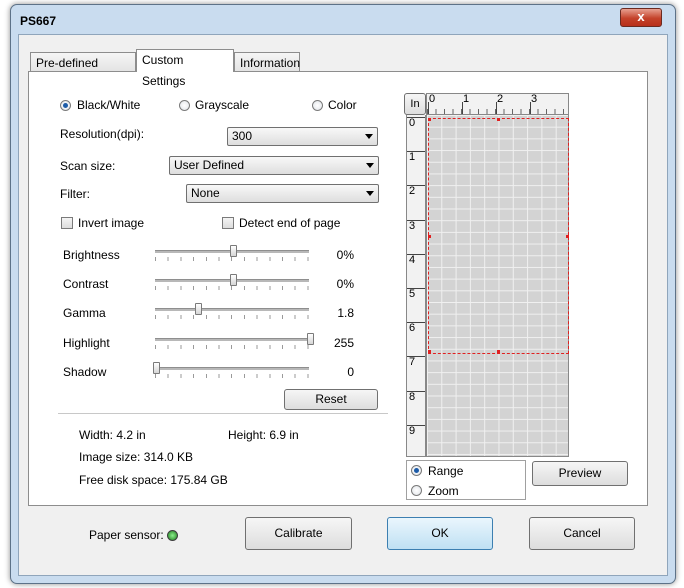  Describe the element at coordinates (156, 368) in the screenshot. I see `shadow-slider-thumb` at that location.